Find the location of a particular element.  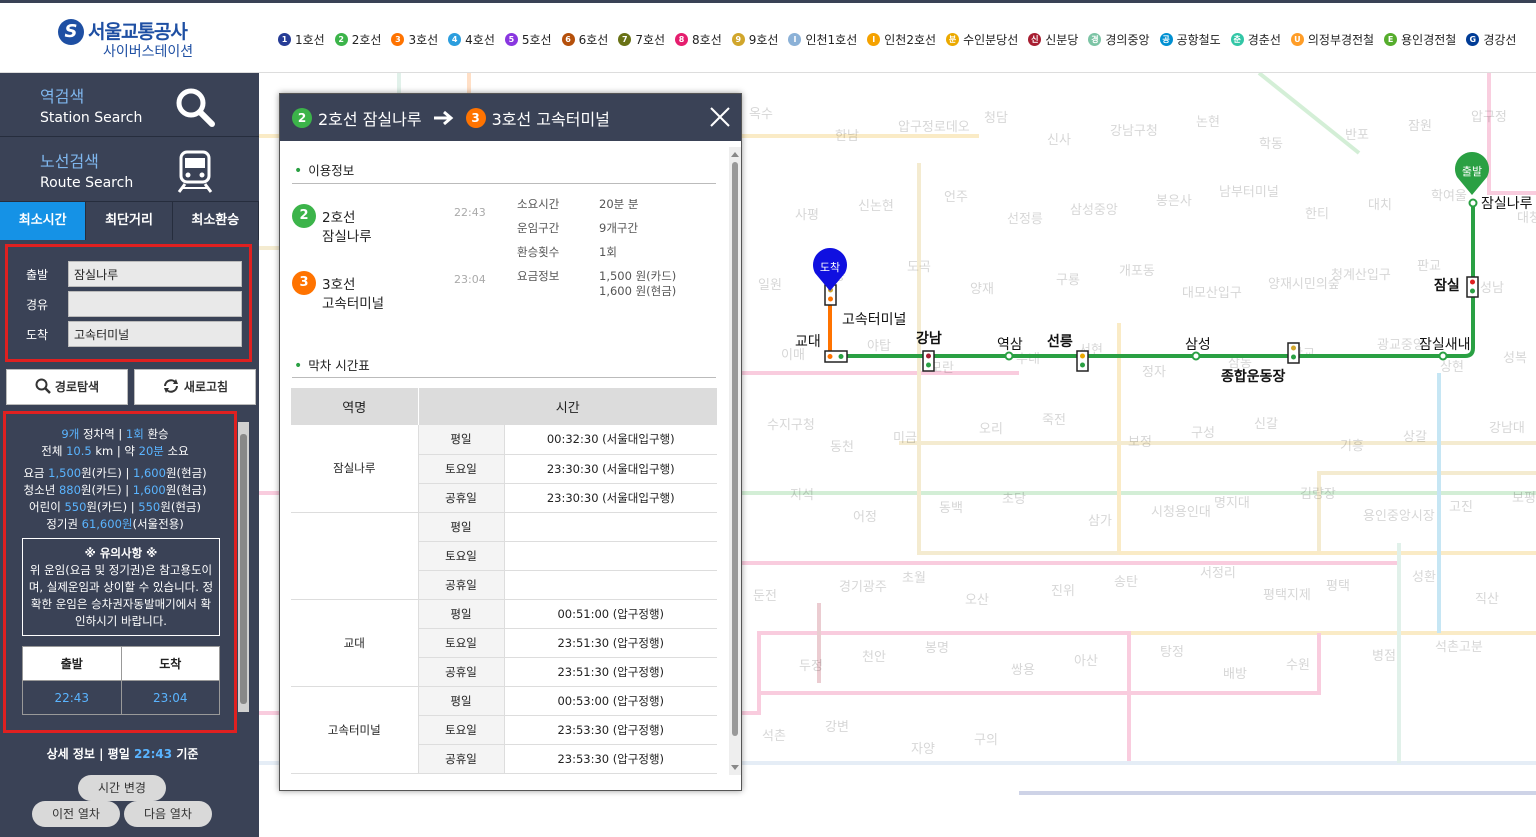

line-filter-item: 8 8호선 is located at coordinates (698, 39).